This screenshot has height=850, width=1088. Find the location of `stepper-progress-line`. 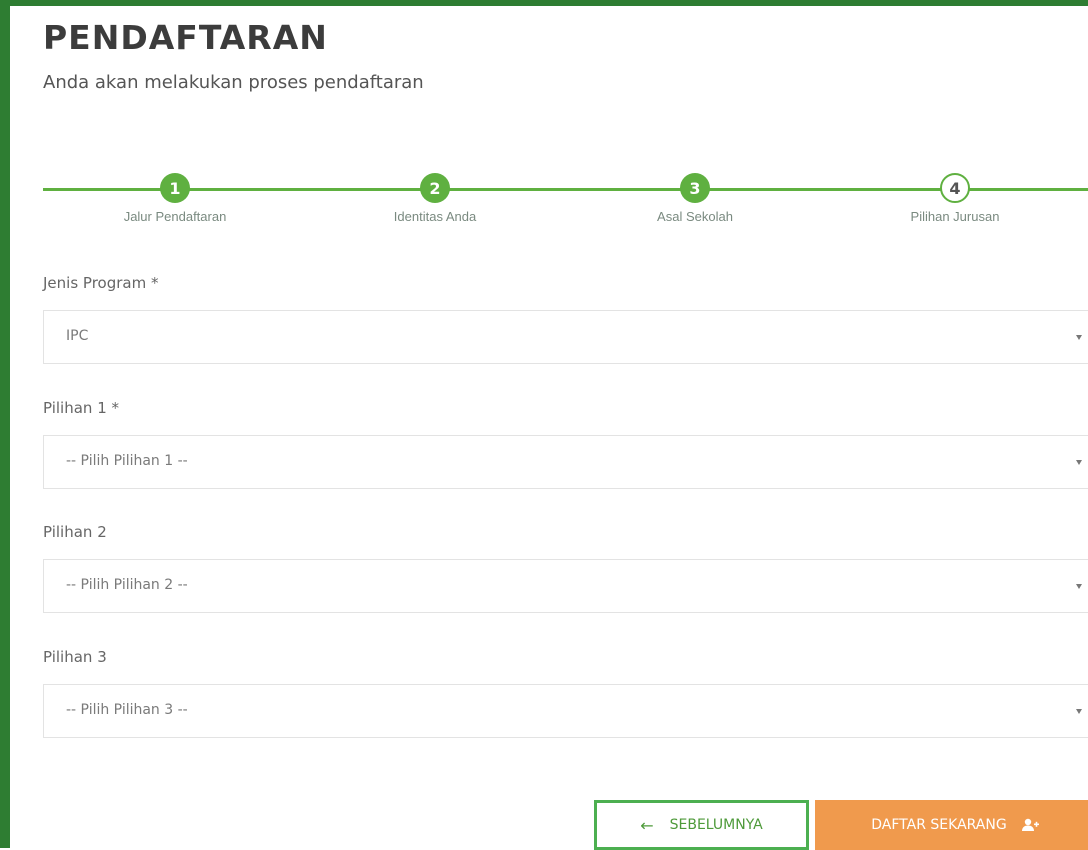

stepper-progress-line is located at coordinates (565, 189).